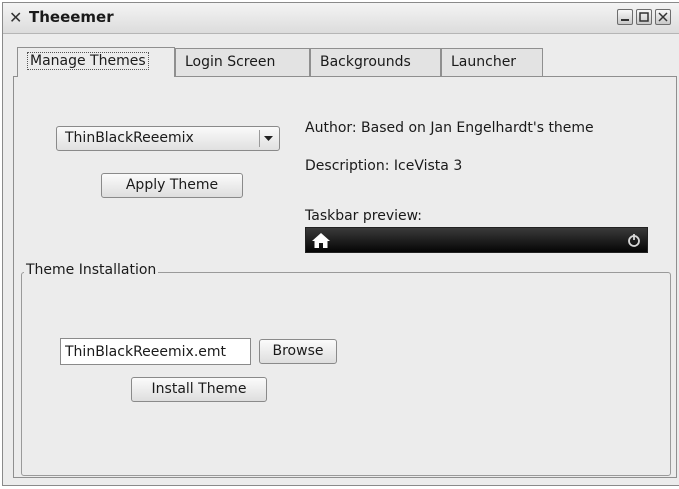 This screenshot has height=489, width=679. Describe the element at coordinates (321, 240) in the screenshot. I see `home-icon` at that location.